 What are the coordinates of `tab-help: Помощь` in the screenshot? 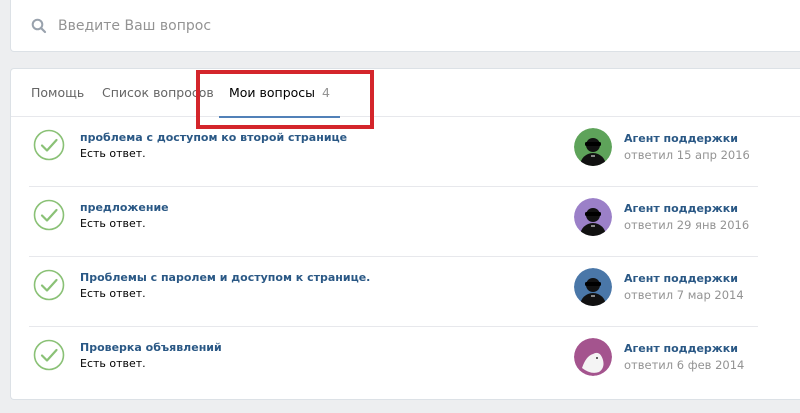 It's located at (57, 93).